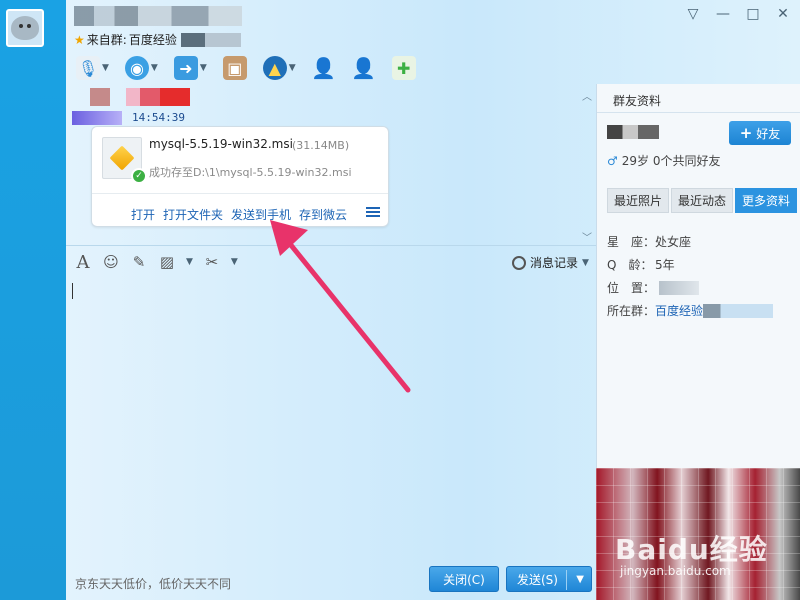 The image size is (800, 600). What do you see at coordinates (665, 265) in the screenshot?
I see `info-value: 5年` at bounding box center [665, 265].